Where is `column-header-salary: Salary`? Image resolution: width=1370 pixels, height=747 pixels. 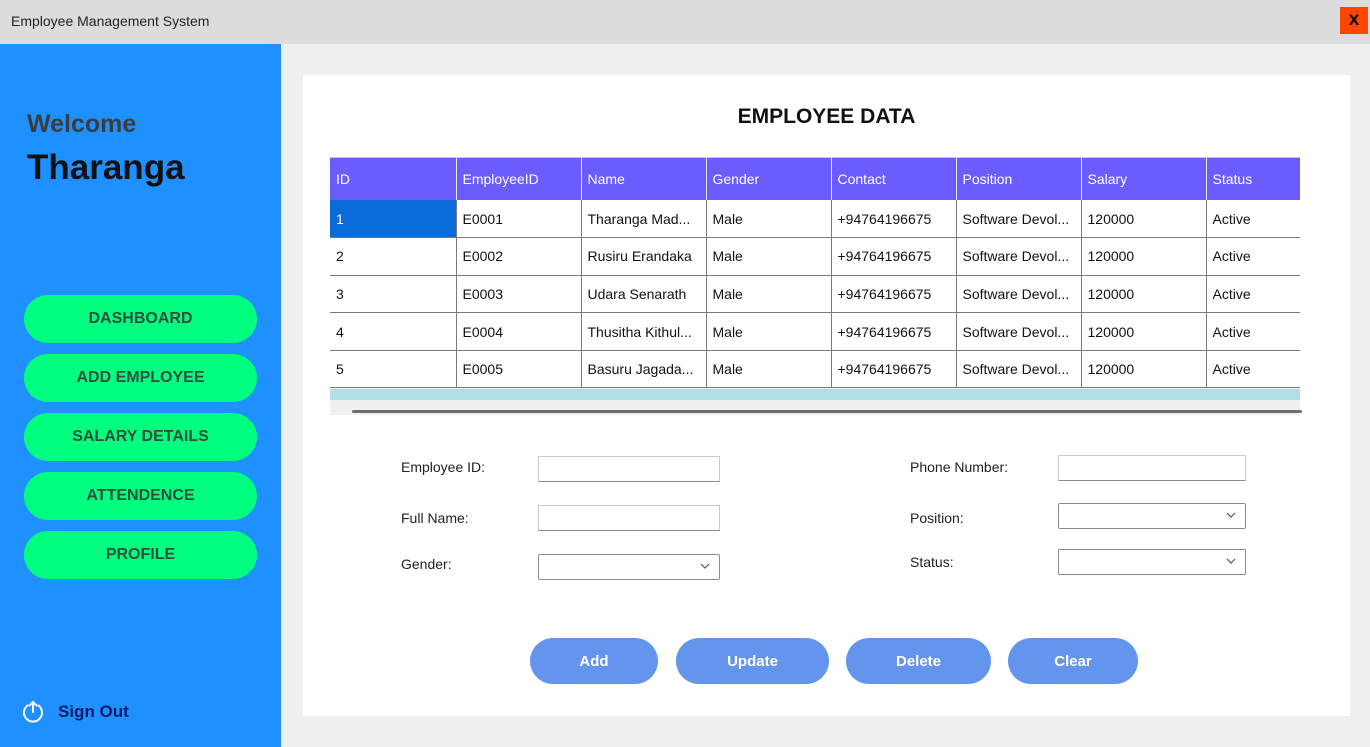 column-header-salary: Salary is located at coordinates (1143, 179).